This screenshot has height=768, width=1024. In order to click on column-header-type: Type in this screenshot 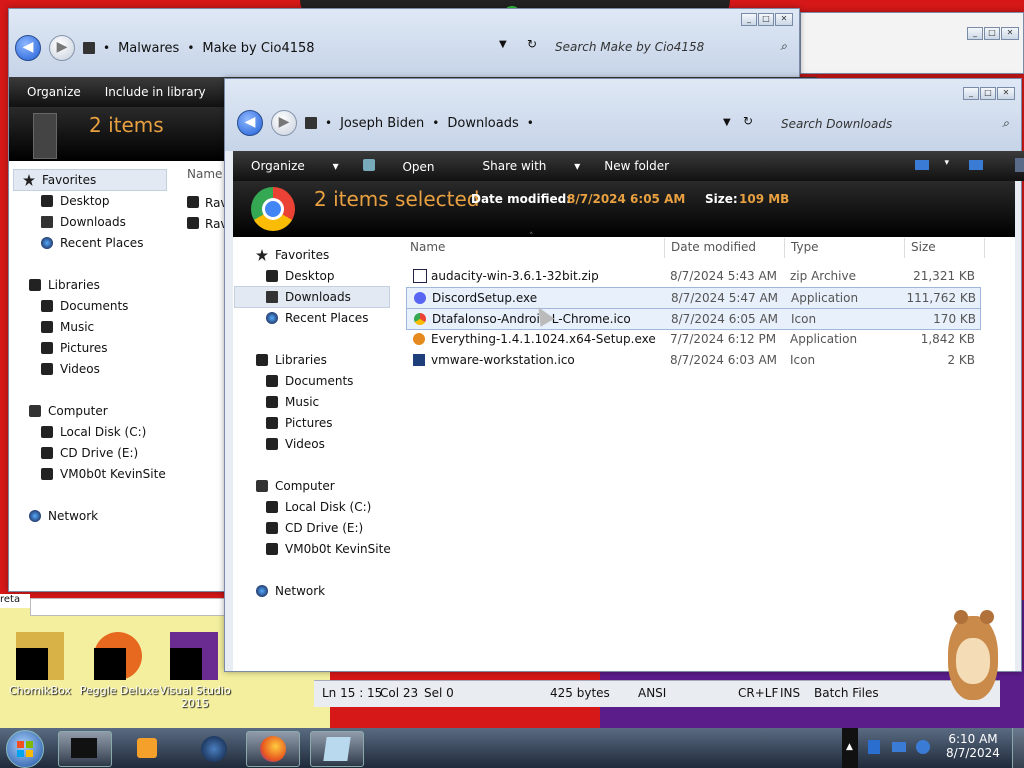, I will do `click(805, 247)`.